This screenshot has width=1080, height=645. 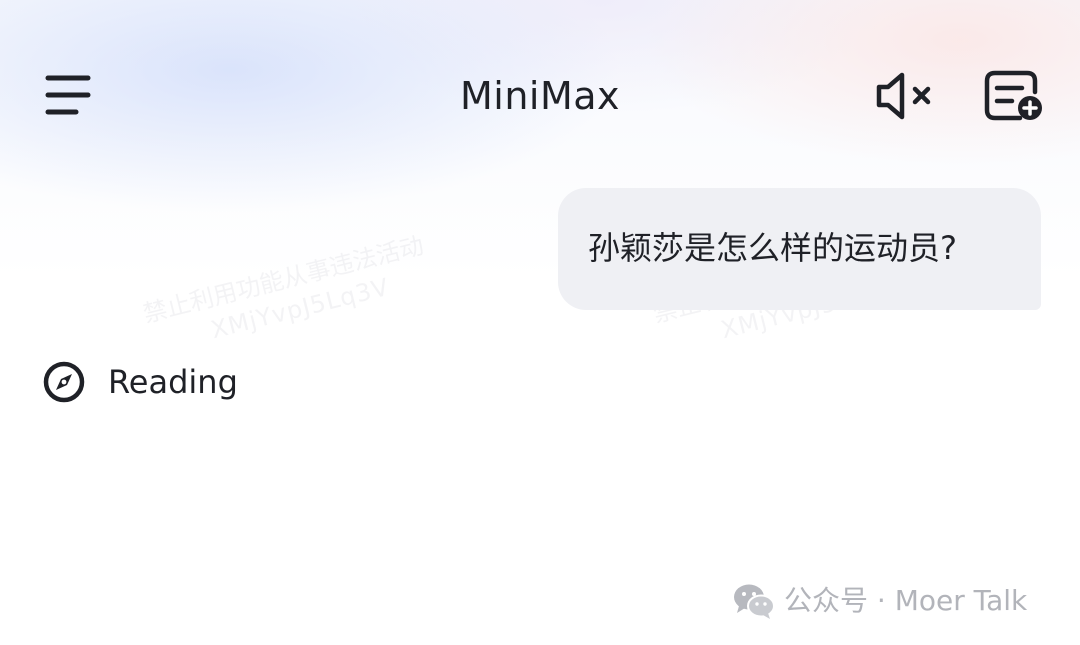 What do you see at coordinates (772, 248) in the screenshot?
I see `user-message-text: 孙颖莎是怎么样的运动员?` at bounding box center [772, 248].